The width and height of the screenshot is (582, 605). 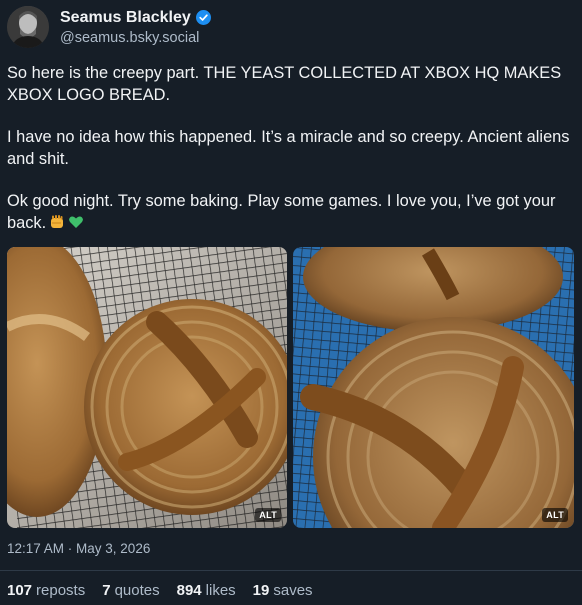 I want to click on stat-count: 7, so click(x=106, y=590).